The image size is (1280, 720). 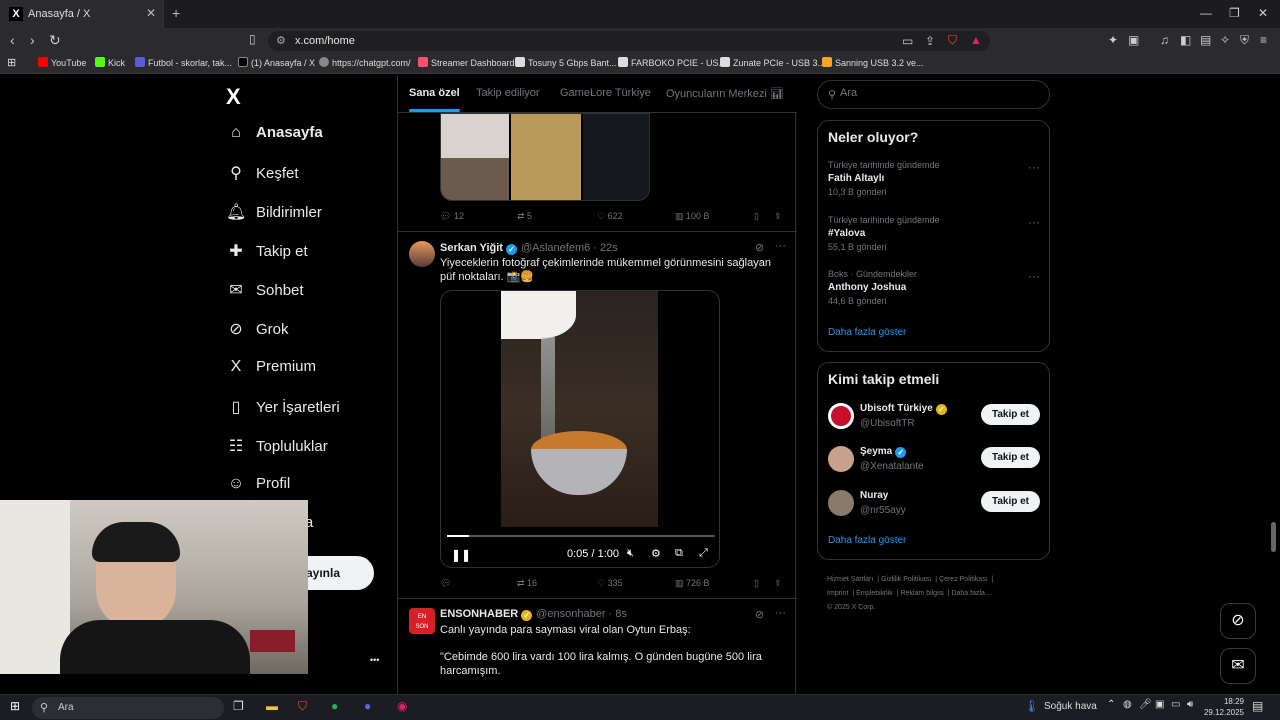 What do you see at coordinates (374, 668) in the screenshot?
I see `account-menu-dots: •••` at bounding box center [374, 668].